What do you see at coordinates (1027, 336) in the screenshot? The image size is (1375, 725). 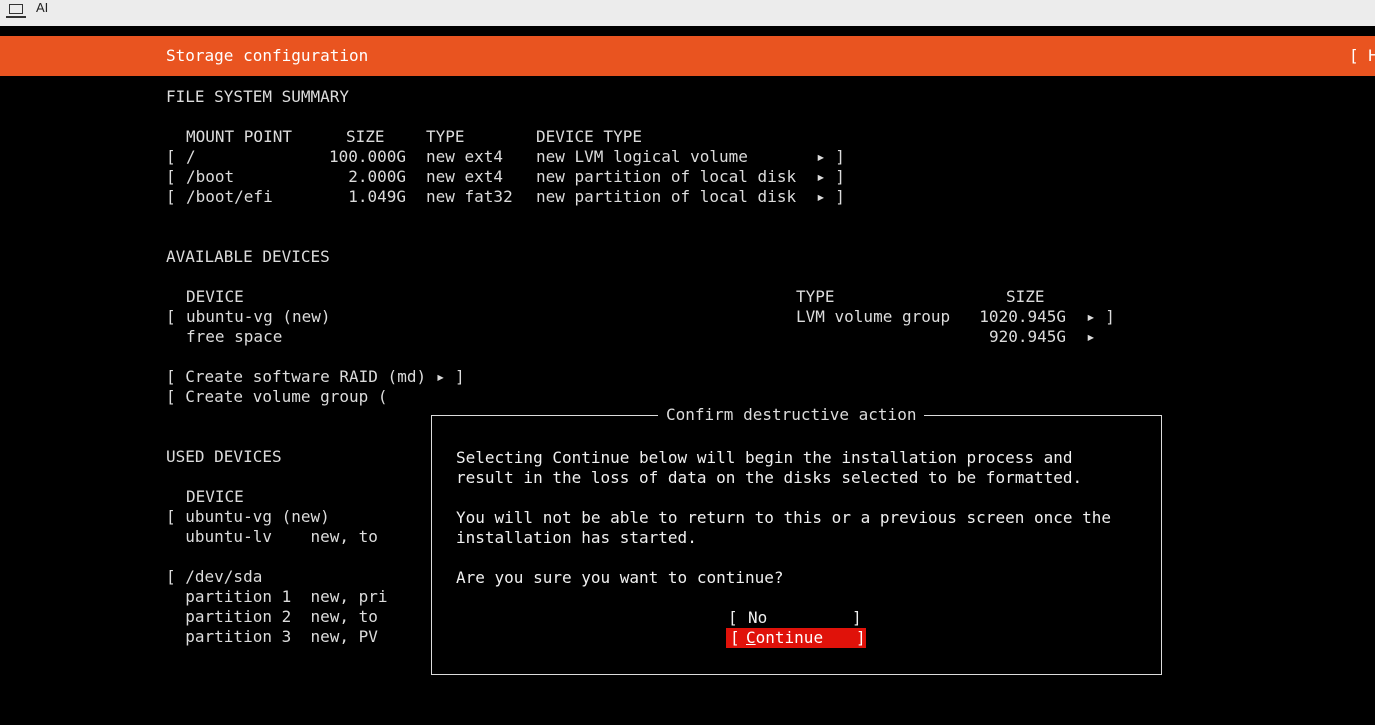 I see `device-size: 920.945G` at bounding box center [1027, 336].